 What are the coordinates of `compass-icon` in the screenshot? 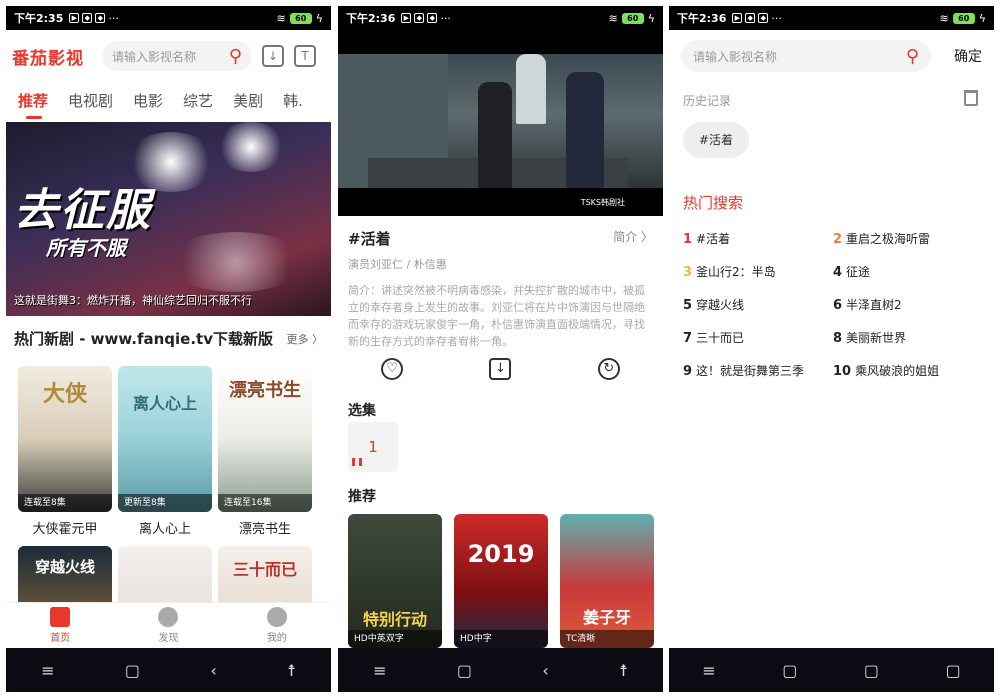 It's located at (168, 617).